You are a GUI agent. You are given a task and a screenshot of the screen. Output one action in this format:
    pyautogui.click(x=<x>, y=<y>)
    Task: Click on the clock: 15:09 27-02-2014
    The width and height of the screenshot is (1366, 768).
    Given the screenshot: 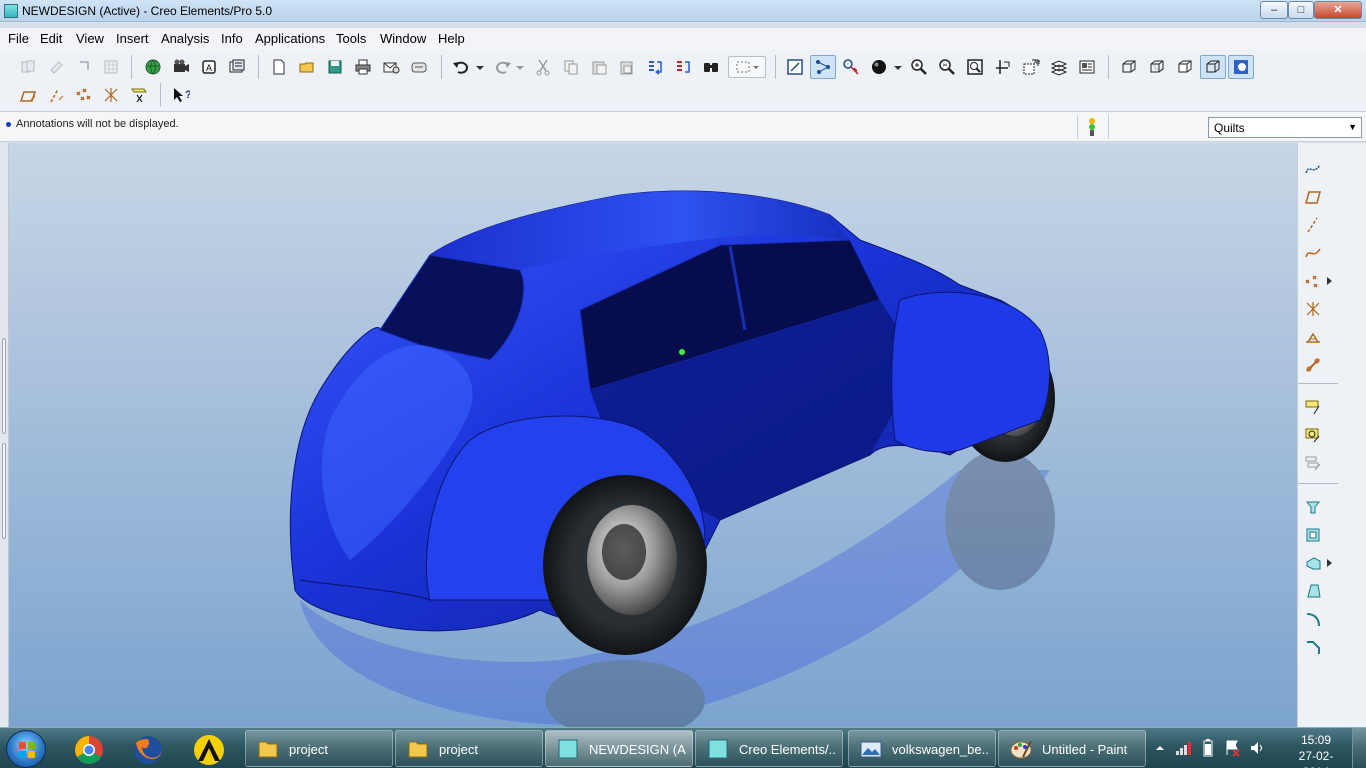 What is the action you would take?
    pyautogui.click(x=1316, y=750)
    